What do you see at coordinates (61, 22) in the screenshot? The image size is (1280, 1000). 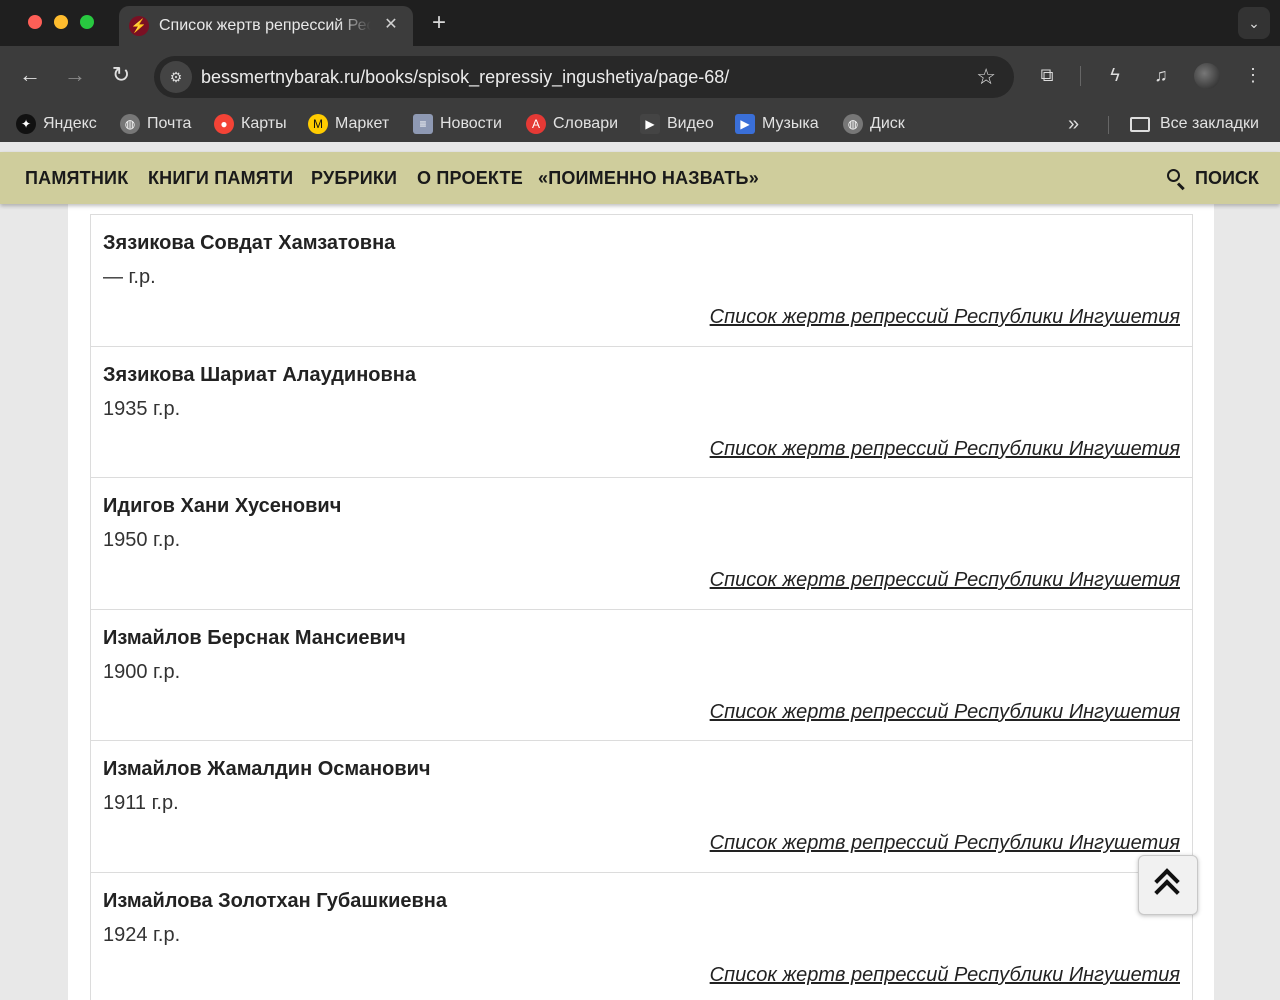 I see `window-minimize-button` at bounding box center [61, 22].